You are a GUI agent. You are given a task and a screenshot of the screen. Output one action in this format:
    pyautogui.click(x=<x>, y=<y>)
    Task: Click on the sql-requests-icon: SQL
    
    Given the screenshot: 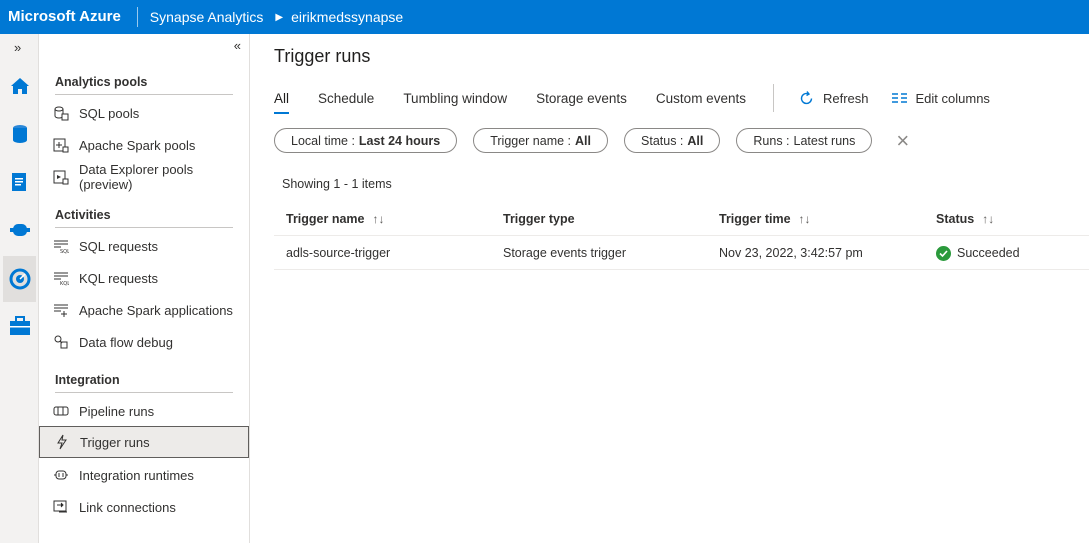 What is the action you would take?
    pyautogui.click(x=61, y=246)
    